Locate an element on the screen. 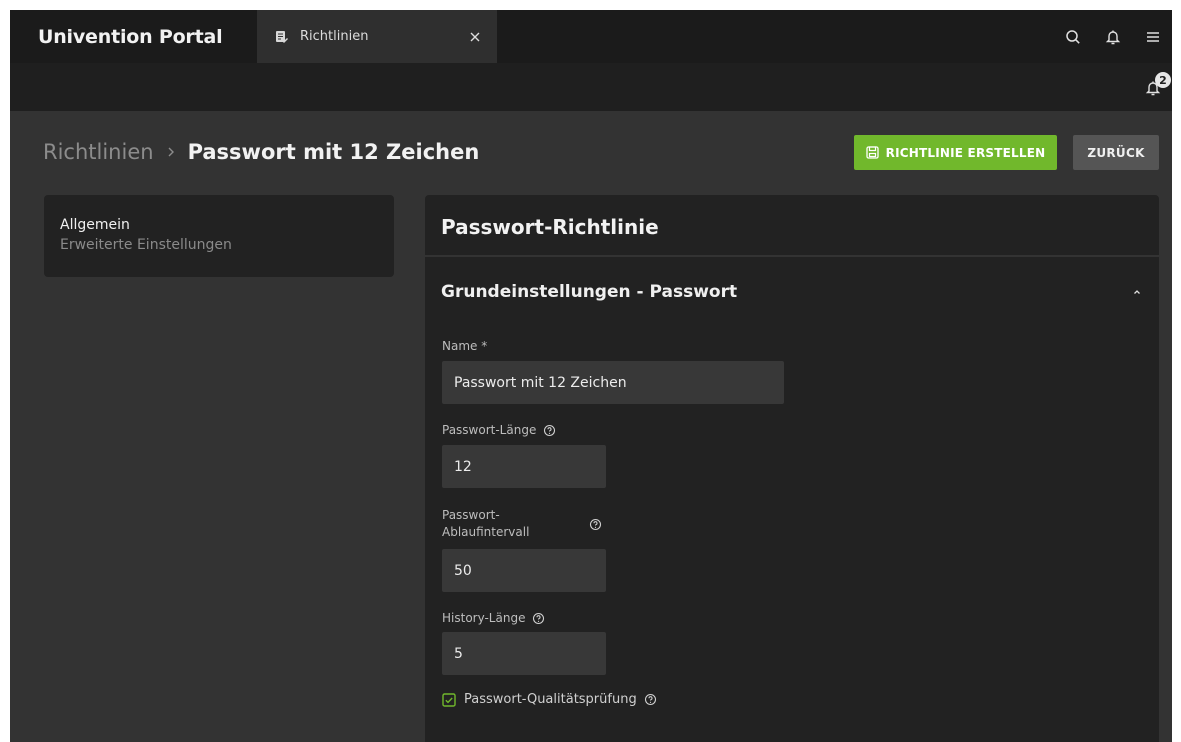 The height and width of the screenshot is (742, 1181). quality-check-row: Passwort-Qualitätsprüfung is located at coordinates (549, 699).